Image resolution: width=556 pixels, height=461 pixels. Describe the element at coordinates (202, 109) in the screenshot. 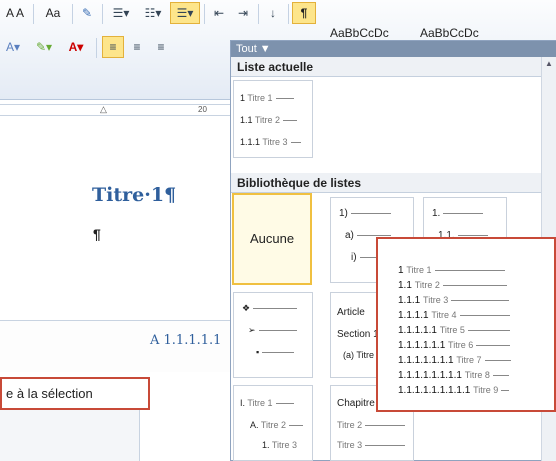

I see `ruler-mark: 20` at that location.